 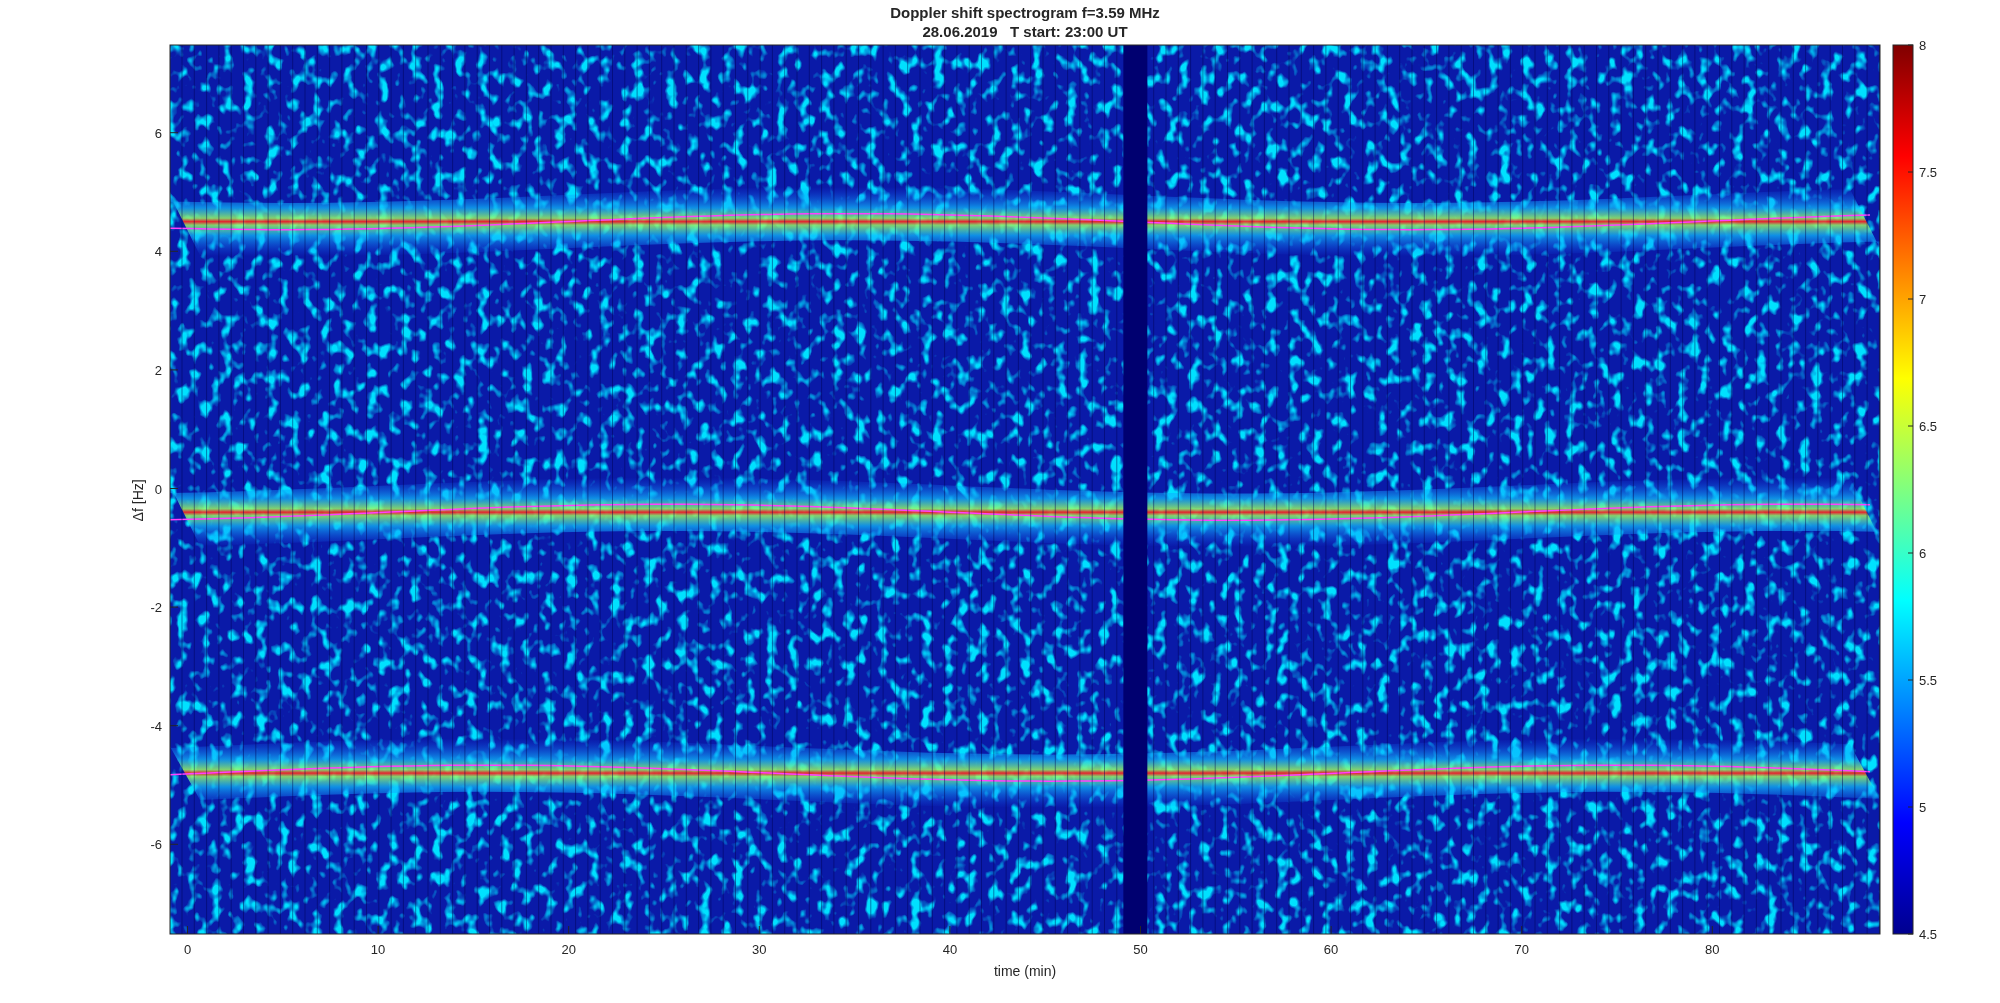 What do you see at coordinates (156, 726) in the screenshot?
I see `y-axis-tick-label: -4` at bounding box center [156, 726].